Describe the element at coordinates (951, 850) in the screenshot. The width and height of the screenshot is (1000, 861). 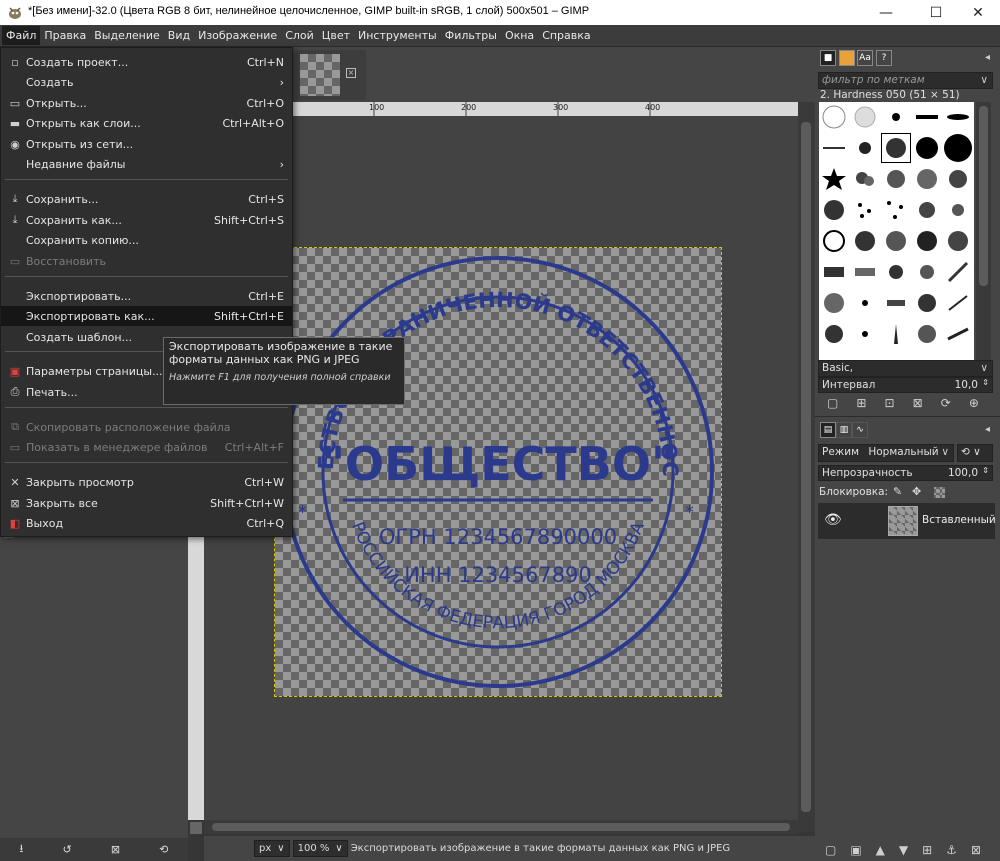
I see `anchor-layer-icon: ⚓` at that location.